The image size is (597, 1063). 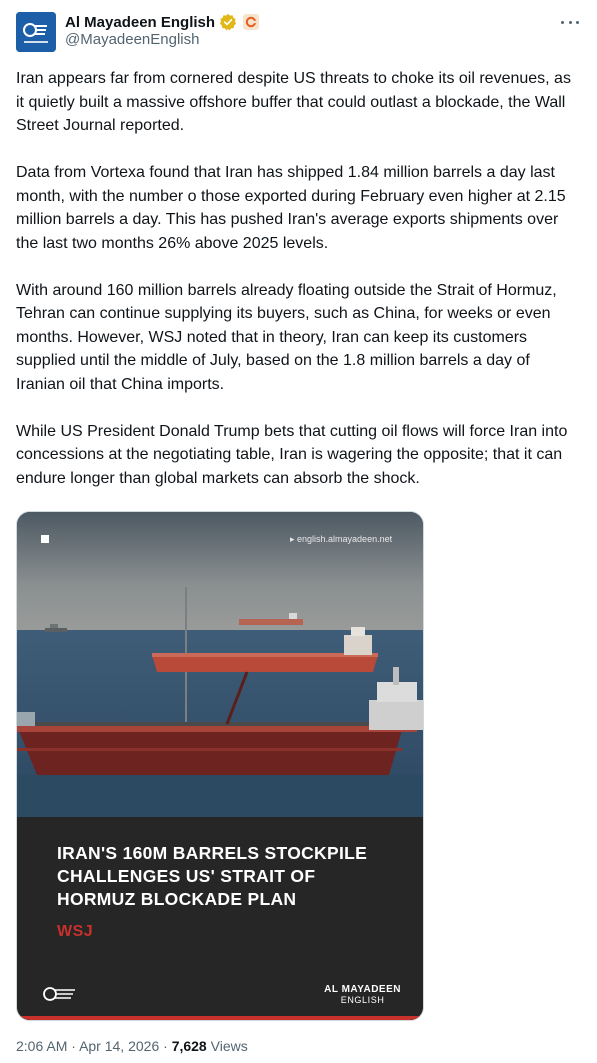 What do you see at coordinates (59, 994) in the screenshot?
I see `al-mayadeen-brand-icon` at bounding box center [59, 994].